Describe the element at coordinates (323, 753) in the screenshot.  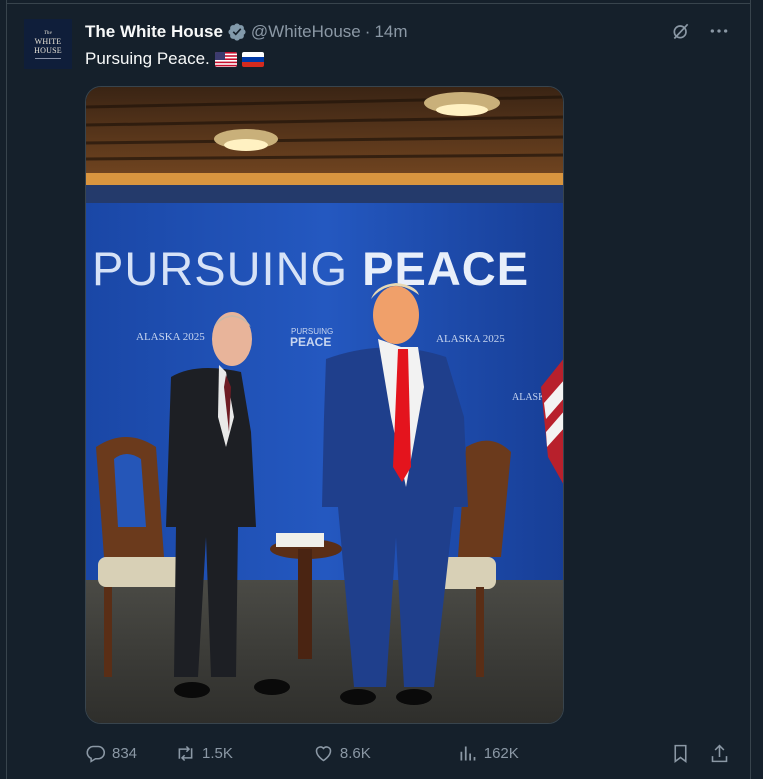
I see `heart-icon` at that location.